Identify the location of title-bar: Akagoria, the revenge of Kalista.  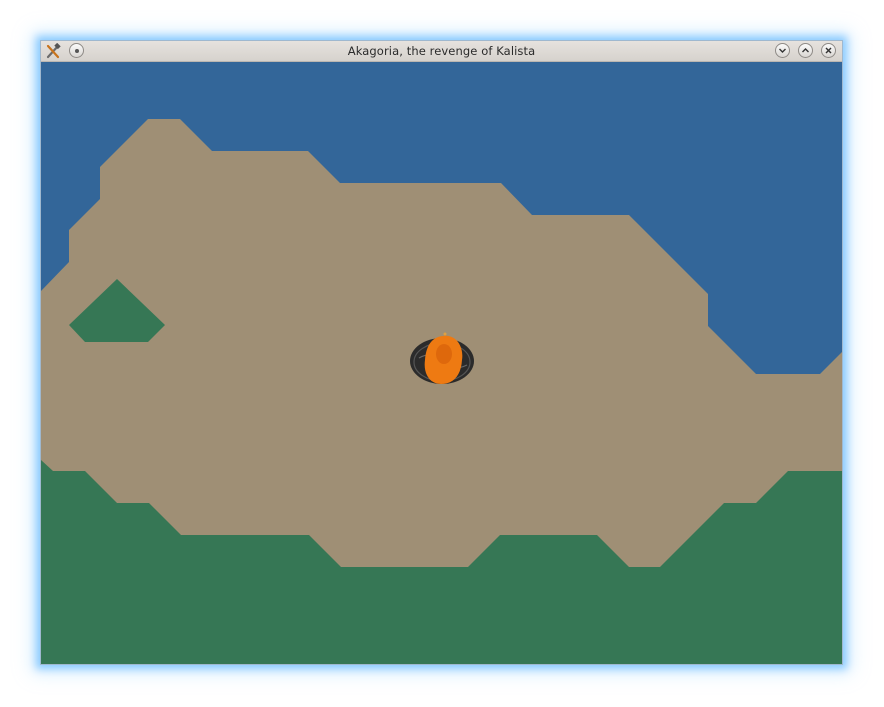
(441, 51).